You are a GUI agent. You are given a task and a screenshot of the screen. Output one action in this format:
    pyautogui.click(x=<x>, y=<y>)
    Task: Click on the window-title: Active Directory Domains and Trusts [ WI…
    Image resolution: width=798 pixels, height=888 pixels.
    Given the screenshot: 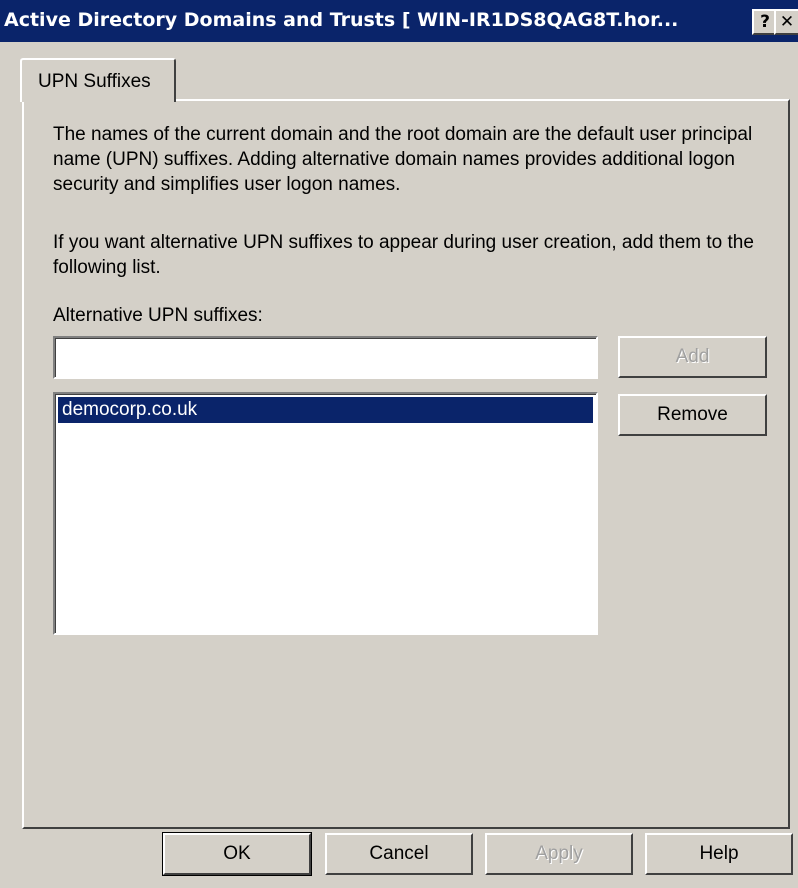 What is the action you would take?
    pyautogui.click(x=341, y=20)
    